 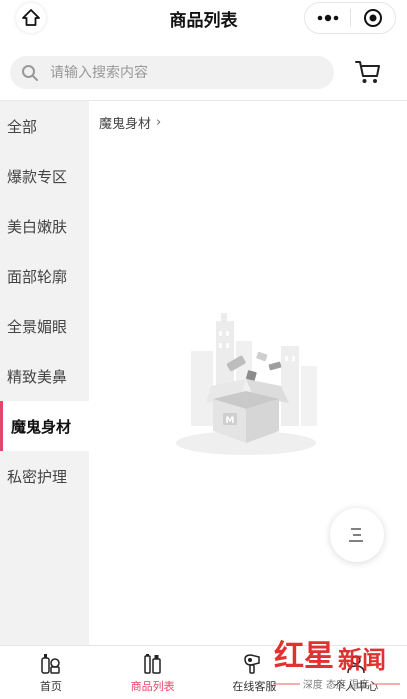 I want to click on chevron-right-icon: ›, so click(x=159, y=122).